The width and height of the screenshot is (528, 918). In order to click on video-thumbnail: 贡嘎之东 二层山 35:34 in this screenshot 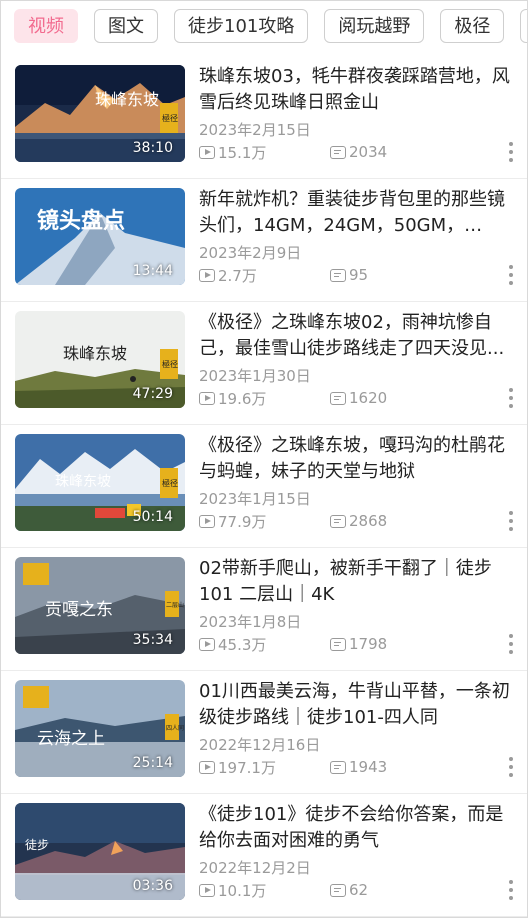, I will do `click(100, 605)`.